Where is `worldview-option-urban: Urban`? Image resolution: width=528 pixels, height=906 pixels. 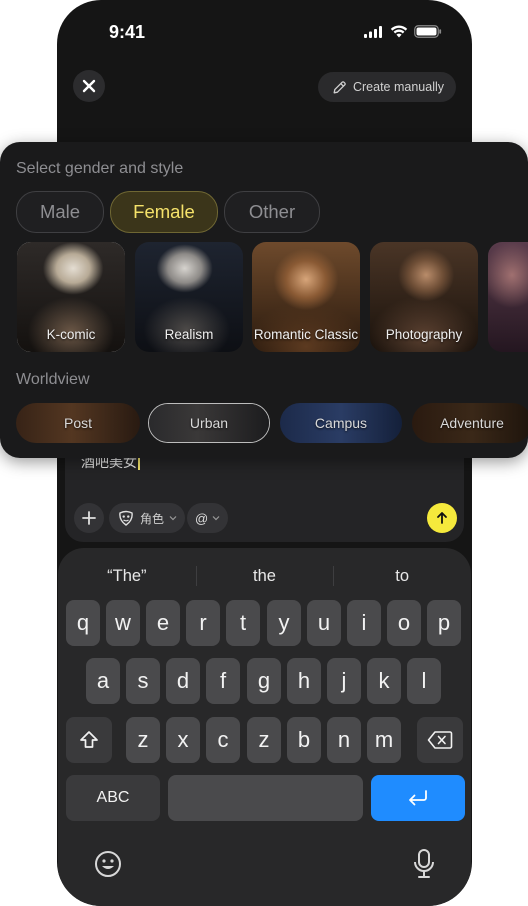 worldview-option-urban: Urban is located at coordinates (209, 423).